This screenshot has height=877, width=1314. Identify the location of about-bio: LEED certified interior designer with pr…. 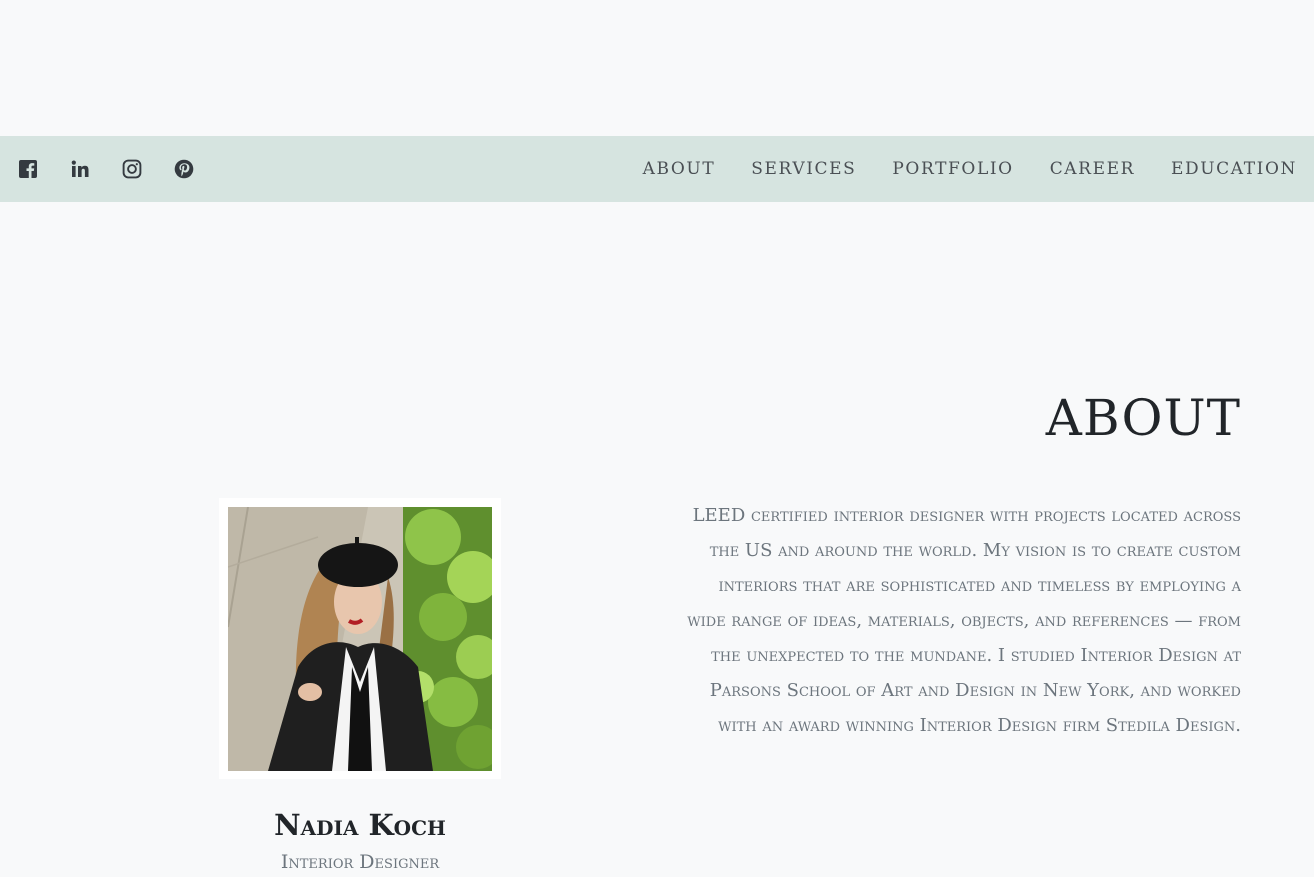
(964, 620).